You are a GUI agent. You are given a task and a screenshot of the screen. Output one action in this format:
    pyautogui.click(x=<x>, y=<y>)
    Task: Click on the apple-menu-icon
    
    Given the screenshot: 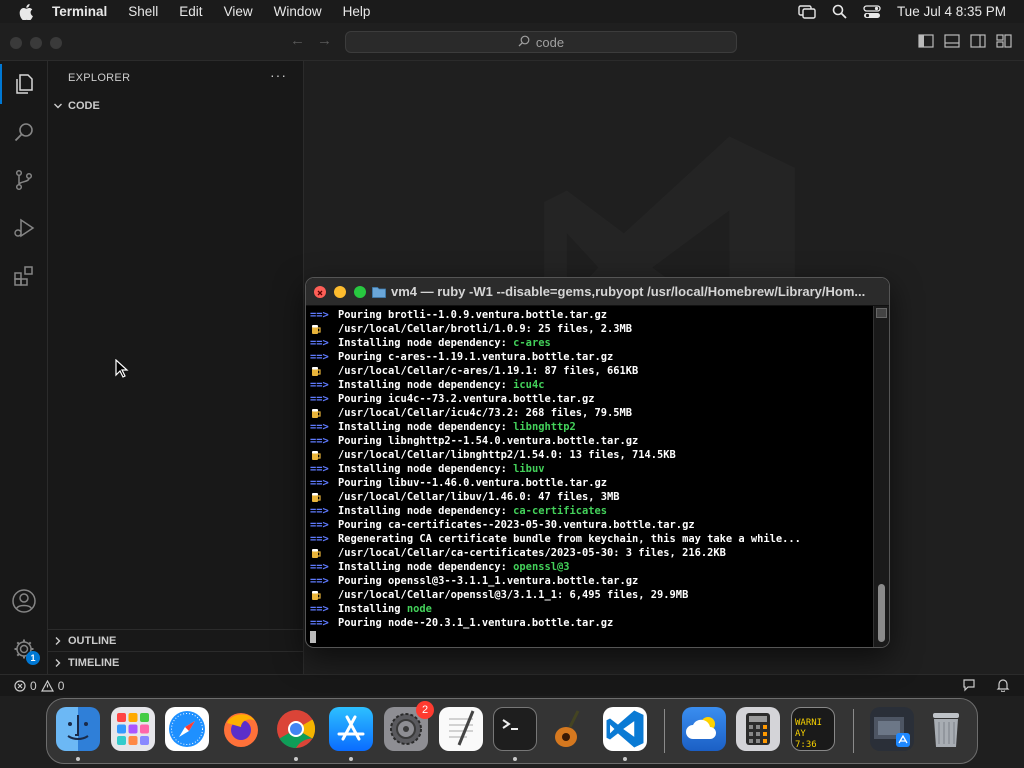 What is the action you would take?
    pyautogui.click(x=26, y=12)
    